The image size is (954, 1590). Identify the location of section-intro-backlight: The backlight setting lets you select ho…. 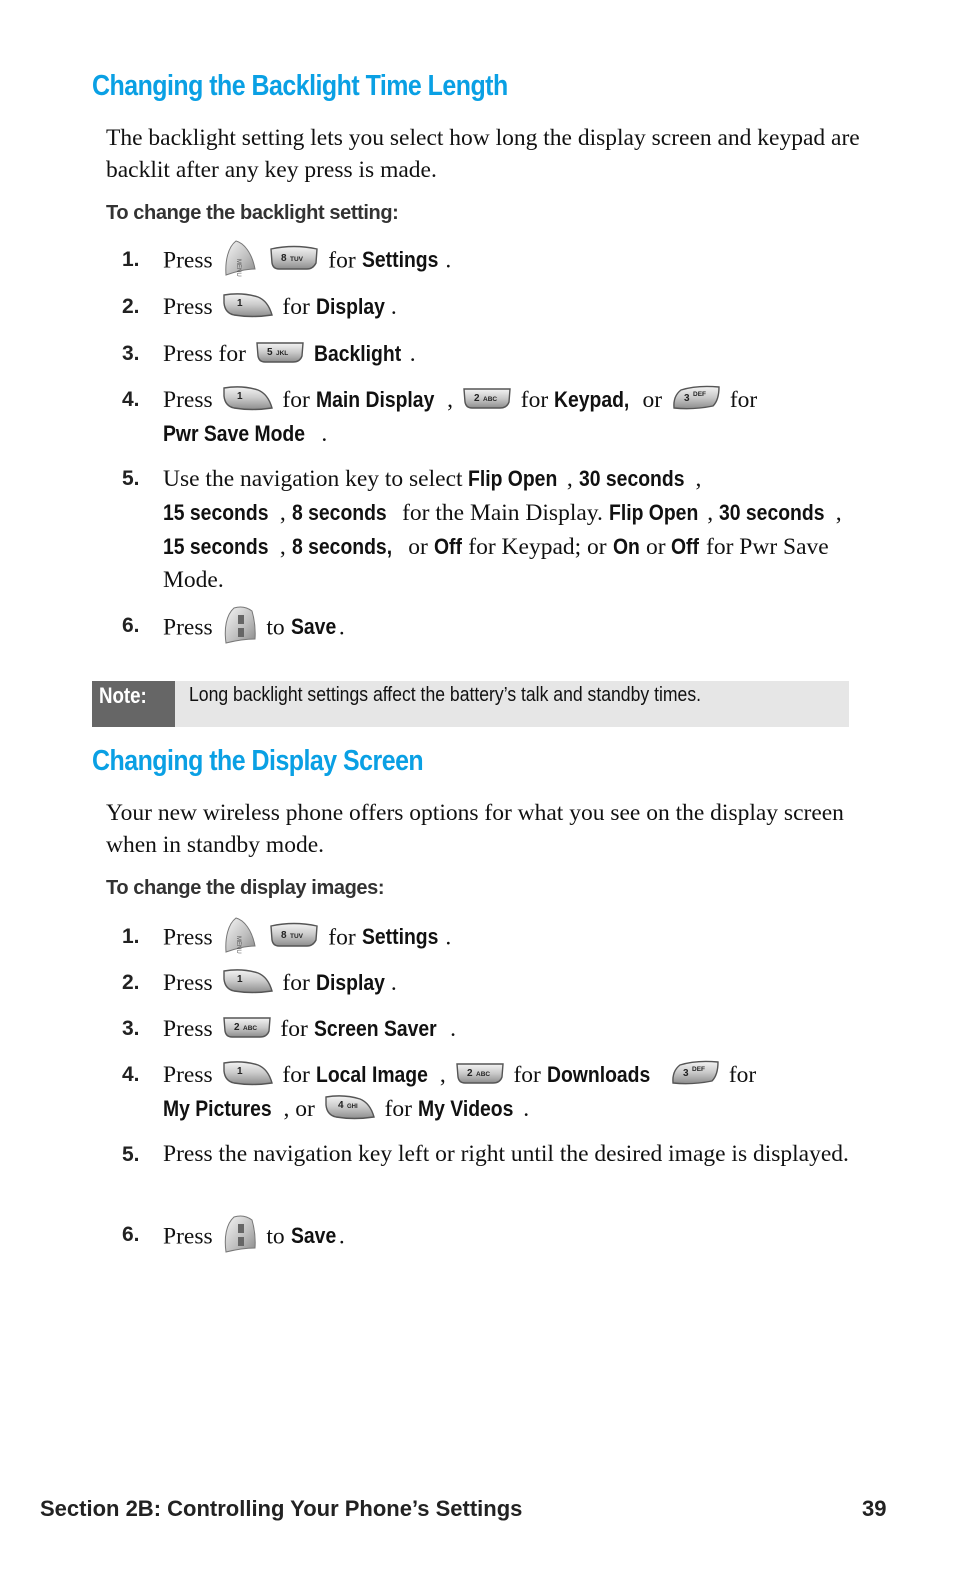
(483, 154).